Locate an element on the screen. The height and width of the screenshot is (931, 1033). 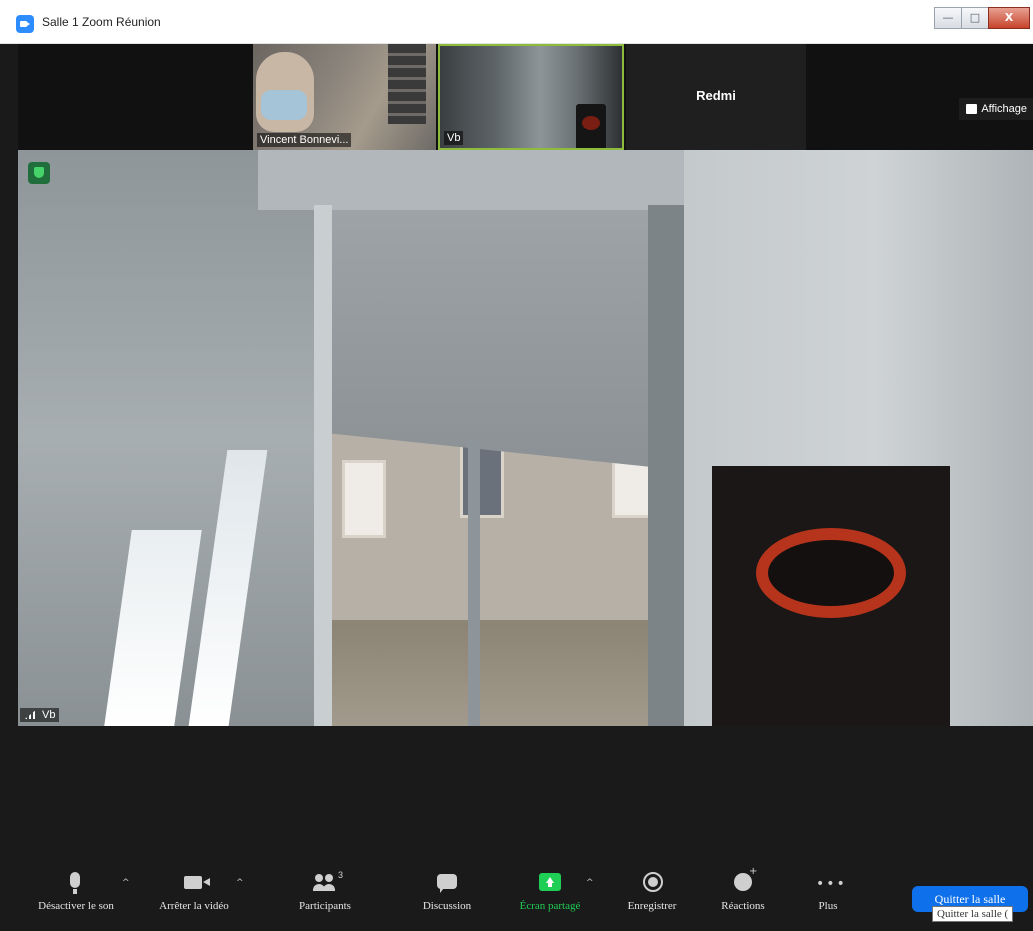
audio-options-chevron-up-icon: ^ is located at coordinates (126, 883).